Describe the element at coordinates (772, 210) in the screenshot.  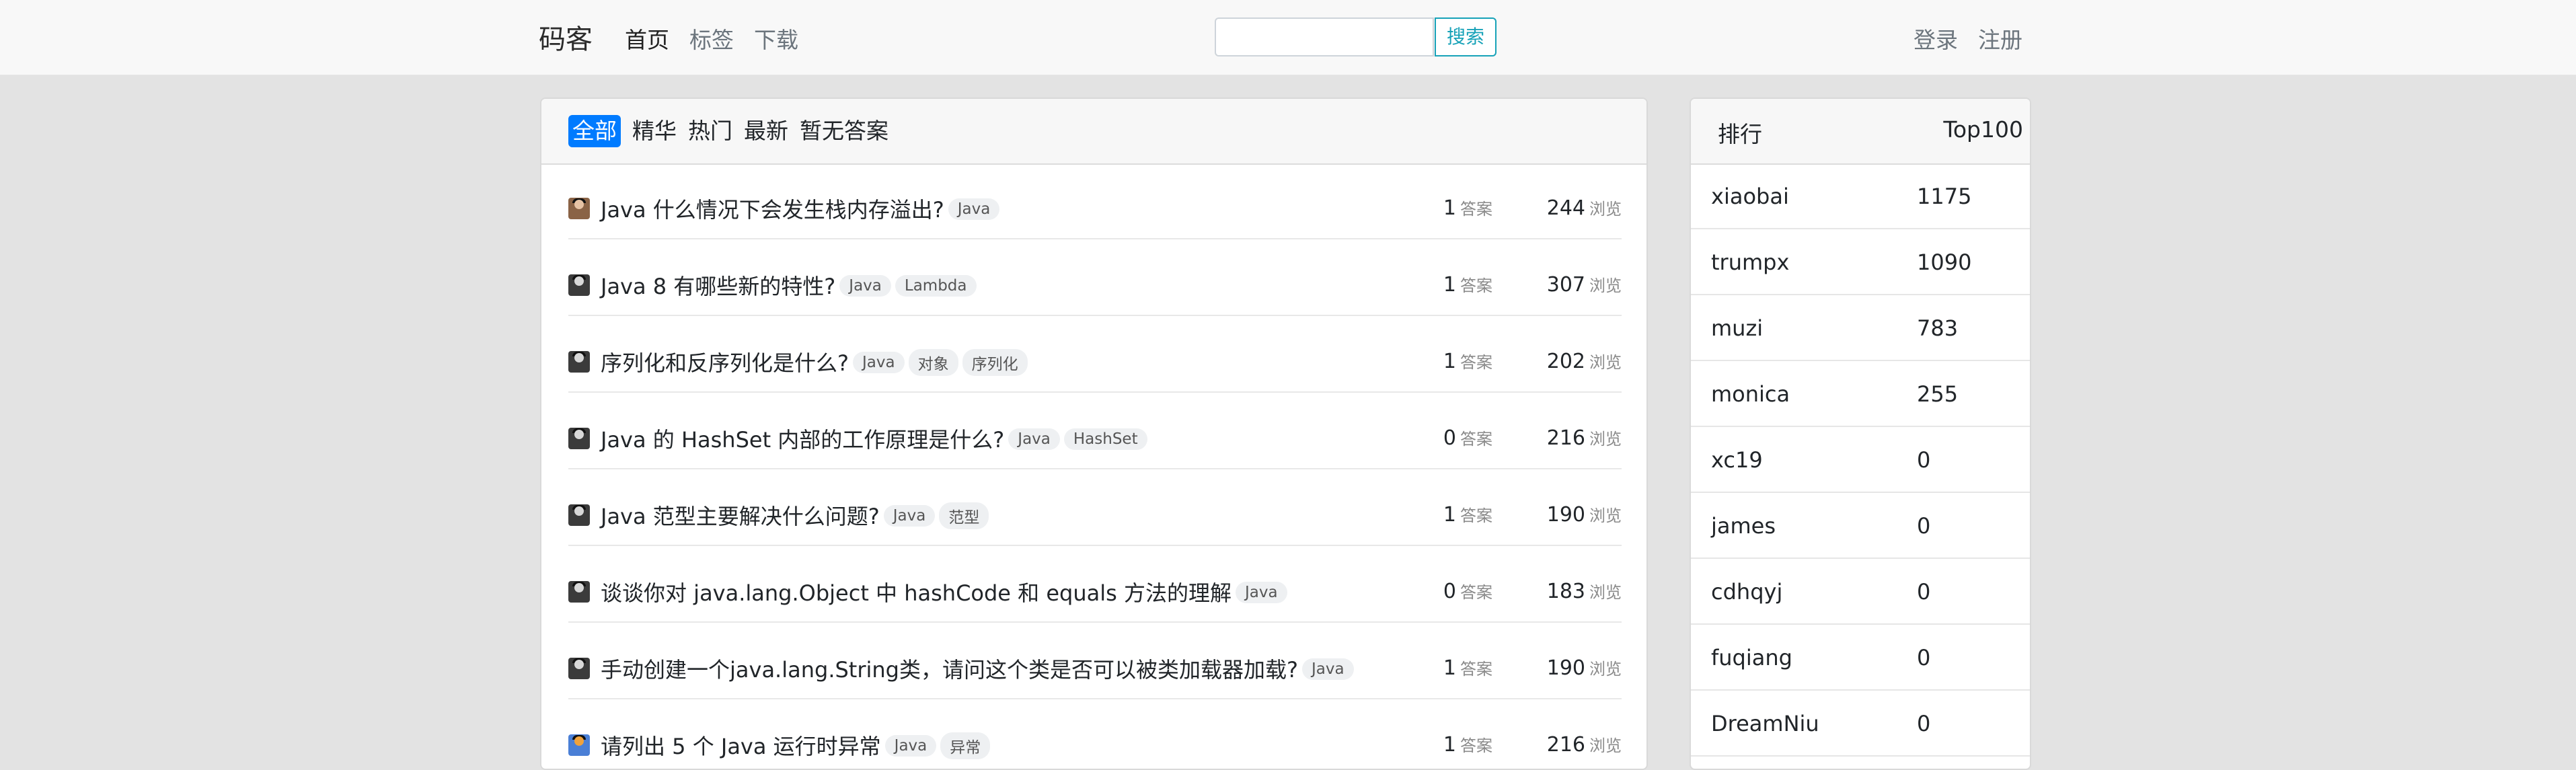
I see `question-title-link: Java 什么情况下会发生栈内存溢出?` at that location.